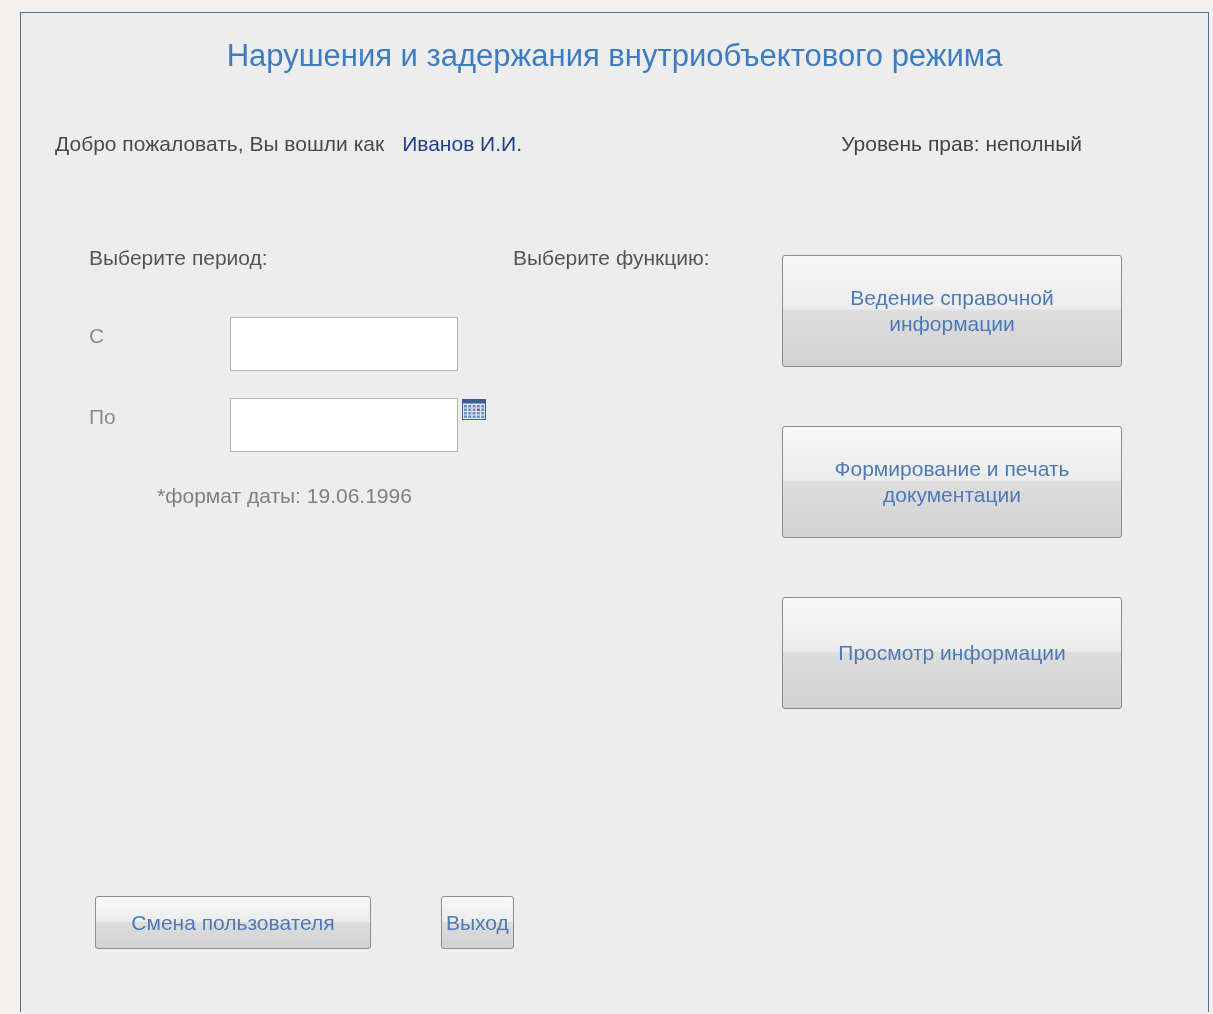 This screenshot has height=1014, width=1213. Describe the element at coordinates (233, 922) in the screenshot. I see `change-user-button: Смена пользователя` at that location.